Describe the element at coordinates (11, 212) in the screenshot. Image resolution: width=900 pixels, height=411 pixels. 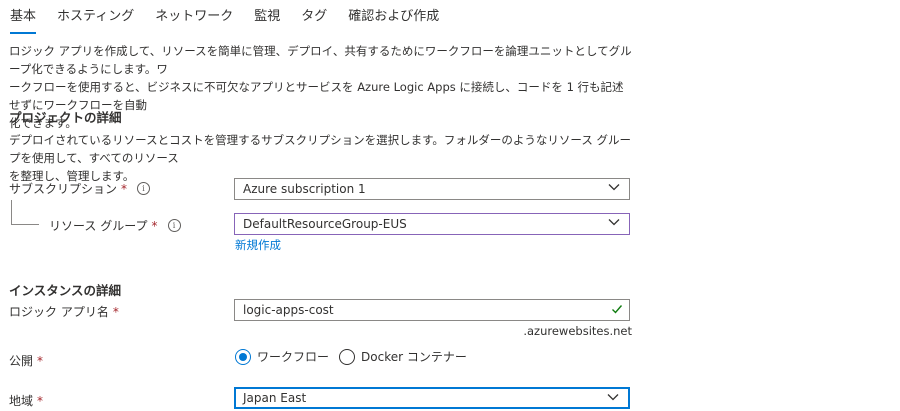
I see `tree-connector-vertical` at that location.